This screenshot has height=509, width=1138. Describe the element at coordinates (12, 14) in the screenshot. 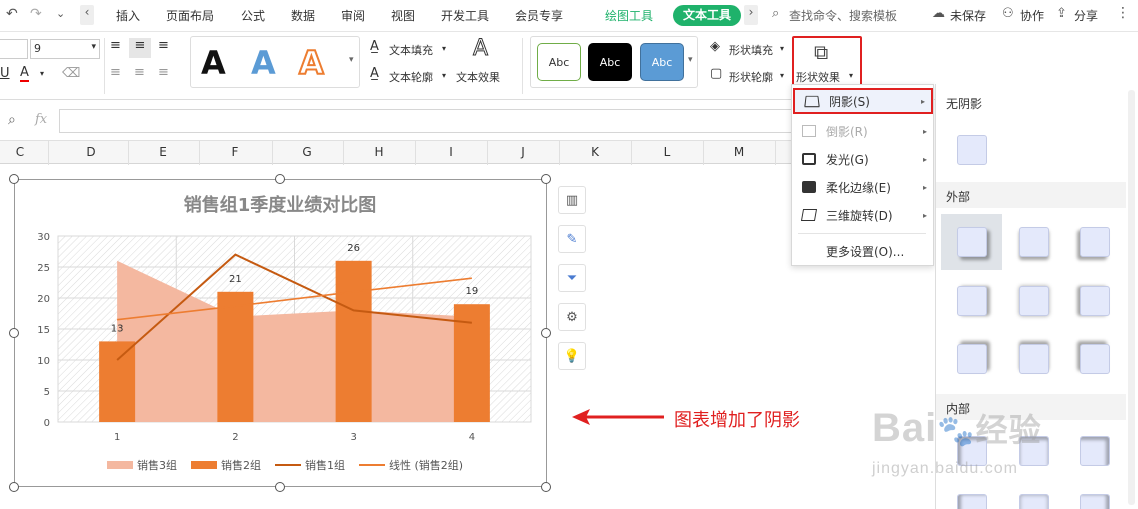

I see `undo-icon: ↶` at that location.